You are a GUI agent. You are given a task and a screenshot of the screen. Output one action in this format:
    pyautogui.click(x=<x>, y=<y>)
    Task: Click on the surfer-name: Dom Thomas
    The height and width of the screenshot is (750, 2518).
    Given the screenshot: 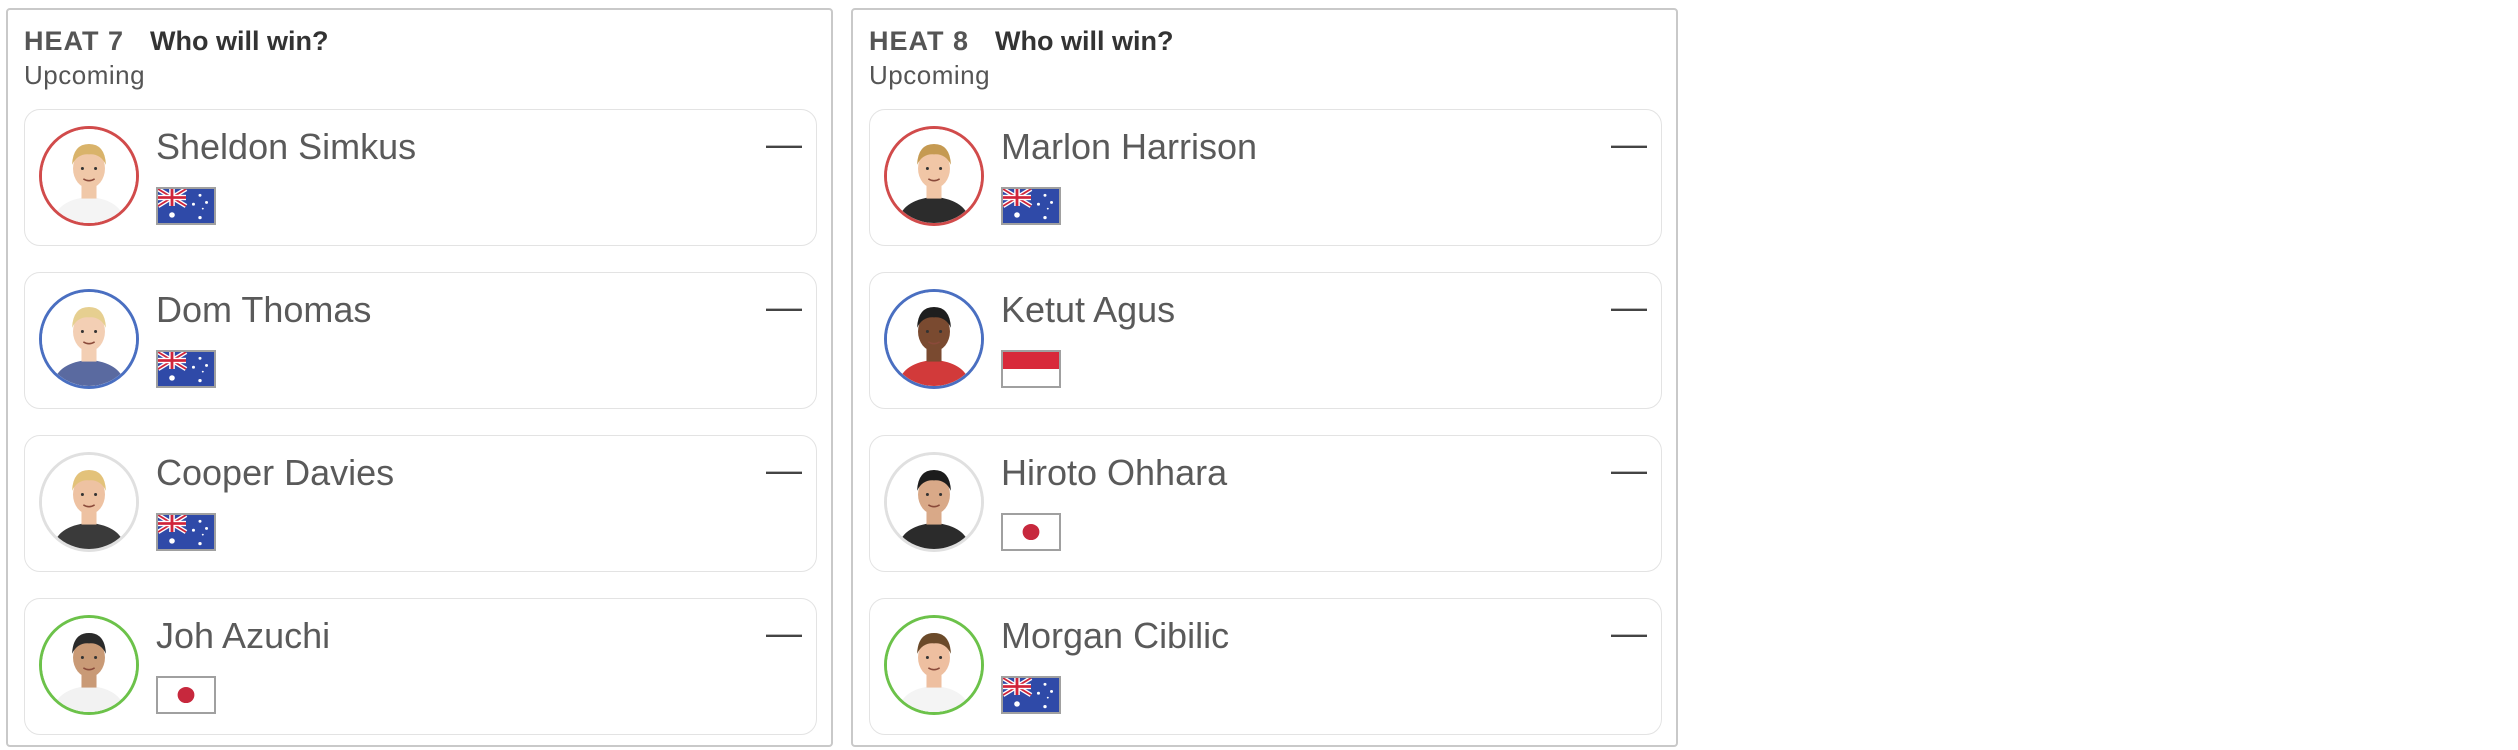 What is the action you would take?
    pyautogui.click(x=264, y=309)
    